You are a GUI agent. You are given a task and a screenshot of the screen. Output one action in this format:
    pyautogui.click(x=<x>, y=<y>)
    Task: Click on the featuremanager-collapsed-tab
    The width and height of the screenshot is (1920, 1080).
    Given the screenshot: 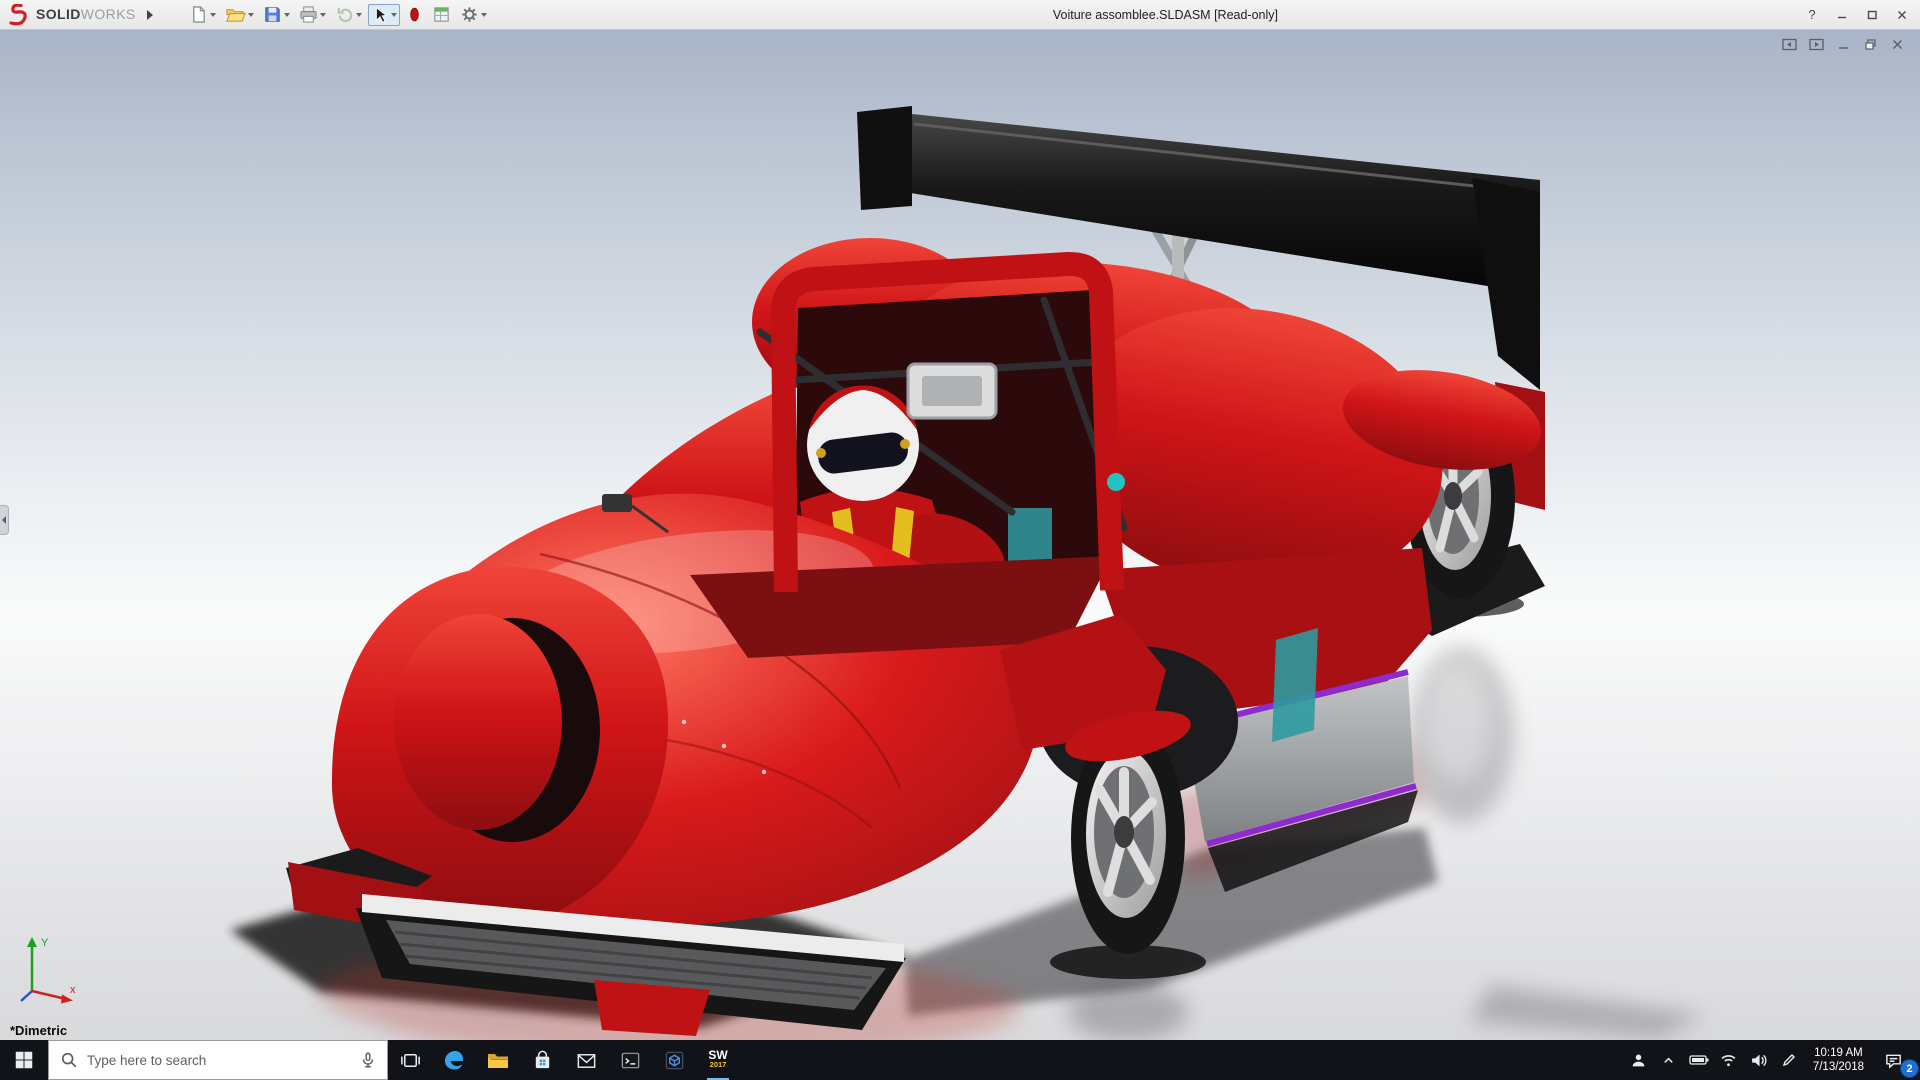 What is the action you would take?
    pyautogui.click(x=4, y=519)
    